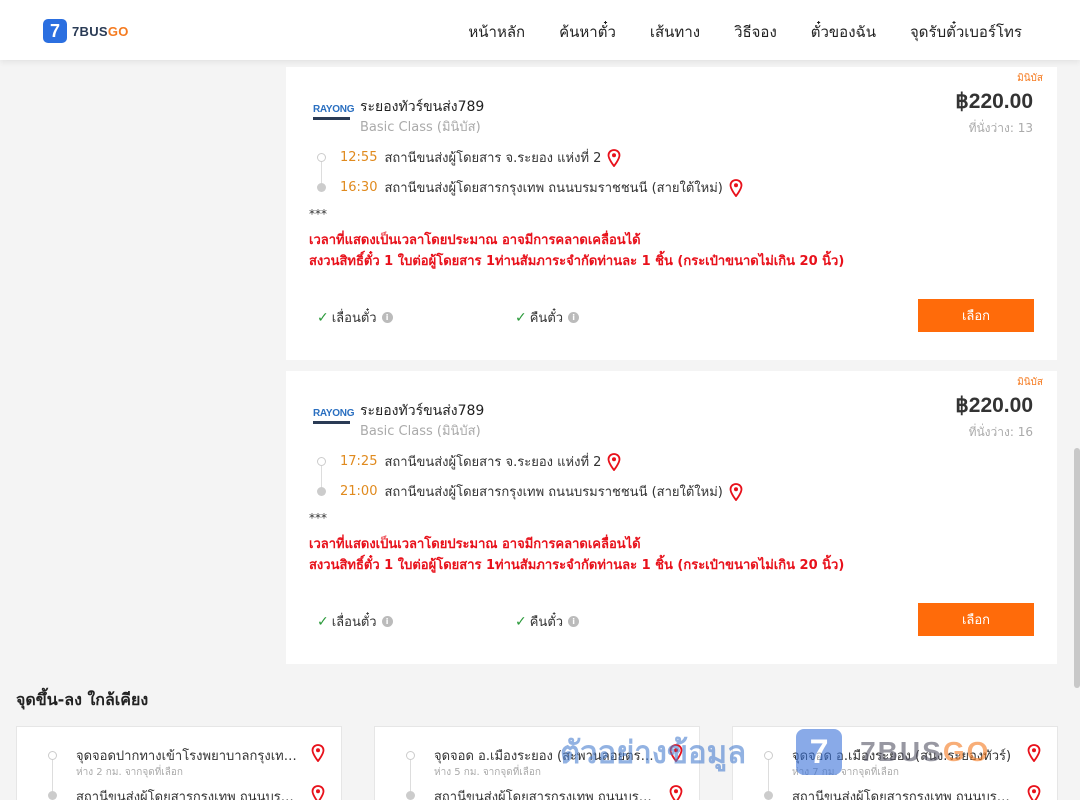 The height and width of the screenshot is (800, 1080). What do you see at coordinates (843, 32) in the screenshot?
I see `nav-my-tickets: ตั๋วของฉัน` at bounding box center [843, 32].